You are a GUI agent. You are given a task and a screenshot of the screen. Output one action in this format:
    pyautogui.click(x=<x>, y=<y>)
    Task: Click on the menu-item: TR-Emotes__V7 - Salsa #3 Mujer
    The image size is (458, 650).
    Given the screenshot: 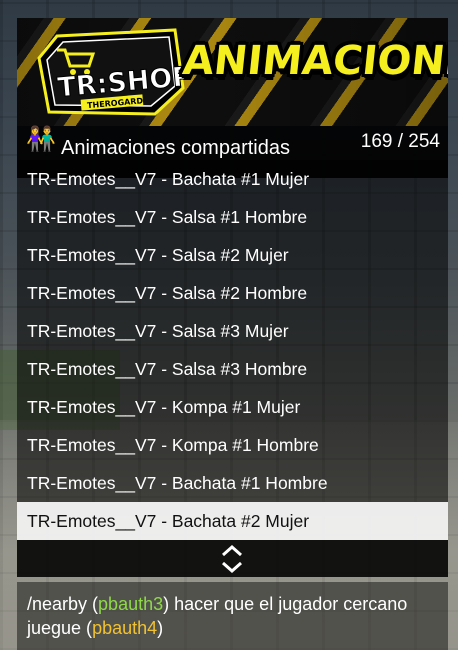 What is the action you would take?
    pyautogui.click(x=232, y=331)
    